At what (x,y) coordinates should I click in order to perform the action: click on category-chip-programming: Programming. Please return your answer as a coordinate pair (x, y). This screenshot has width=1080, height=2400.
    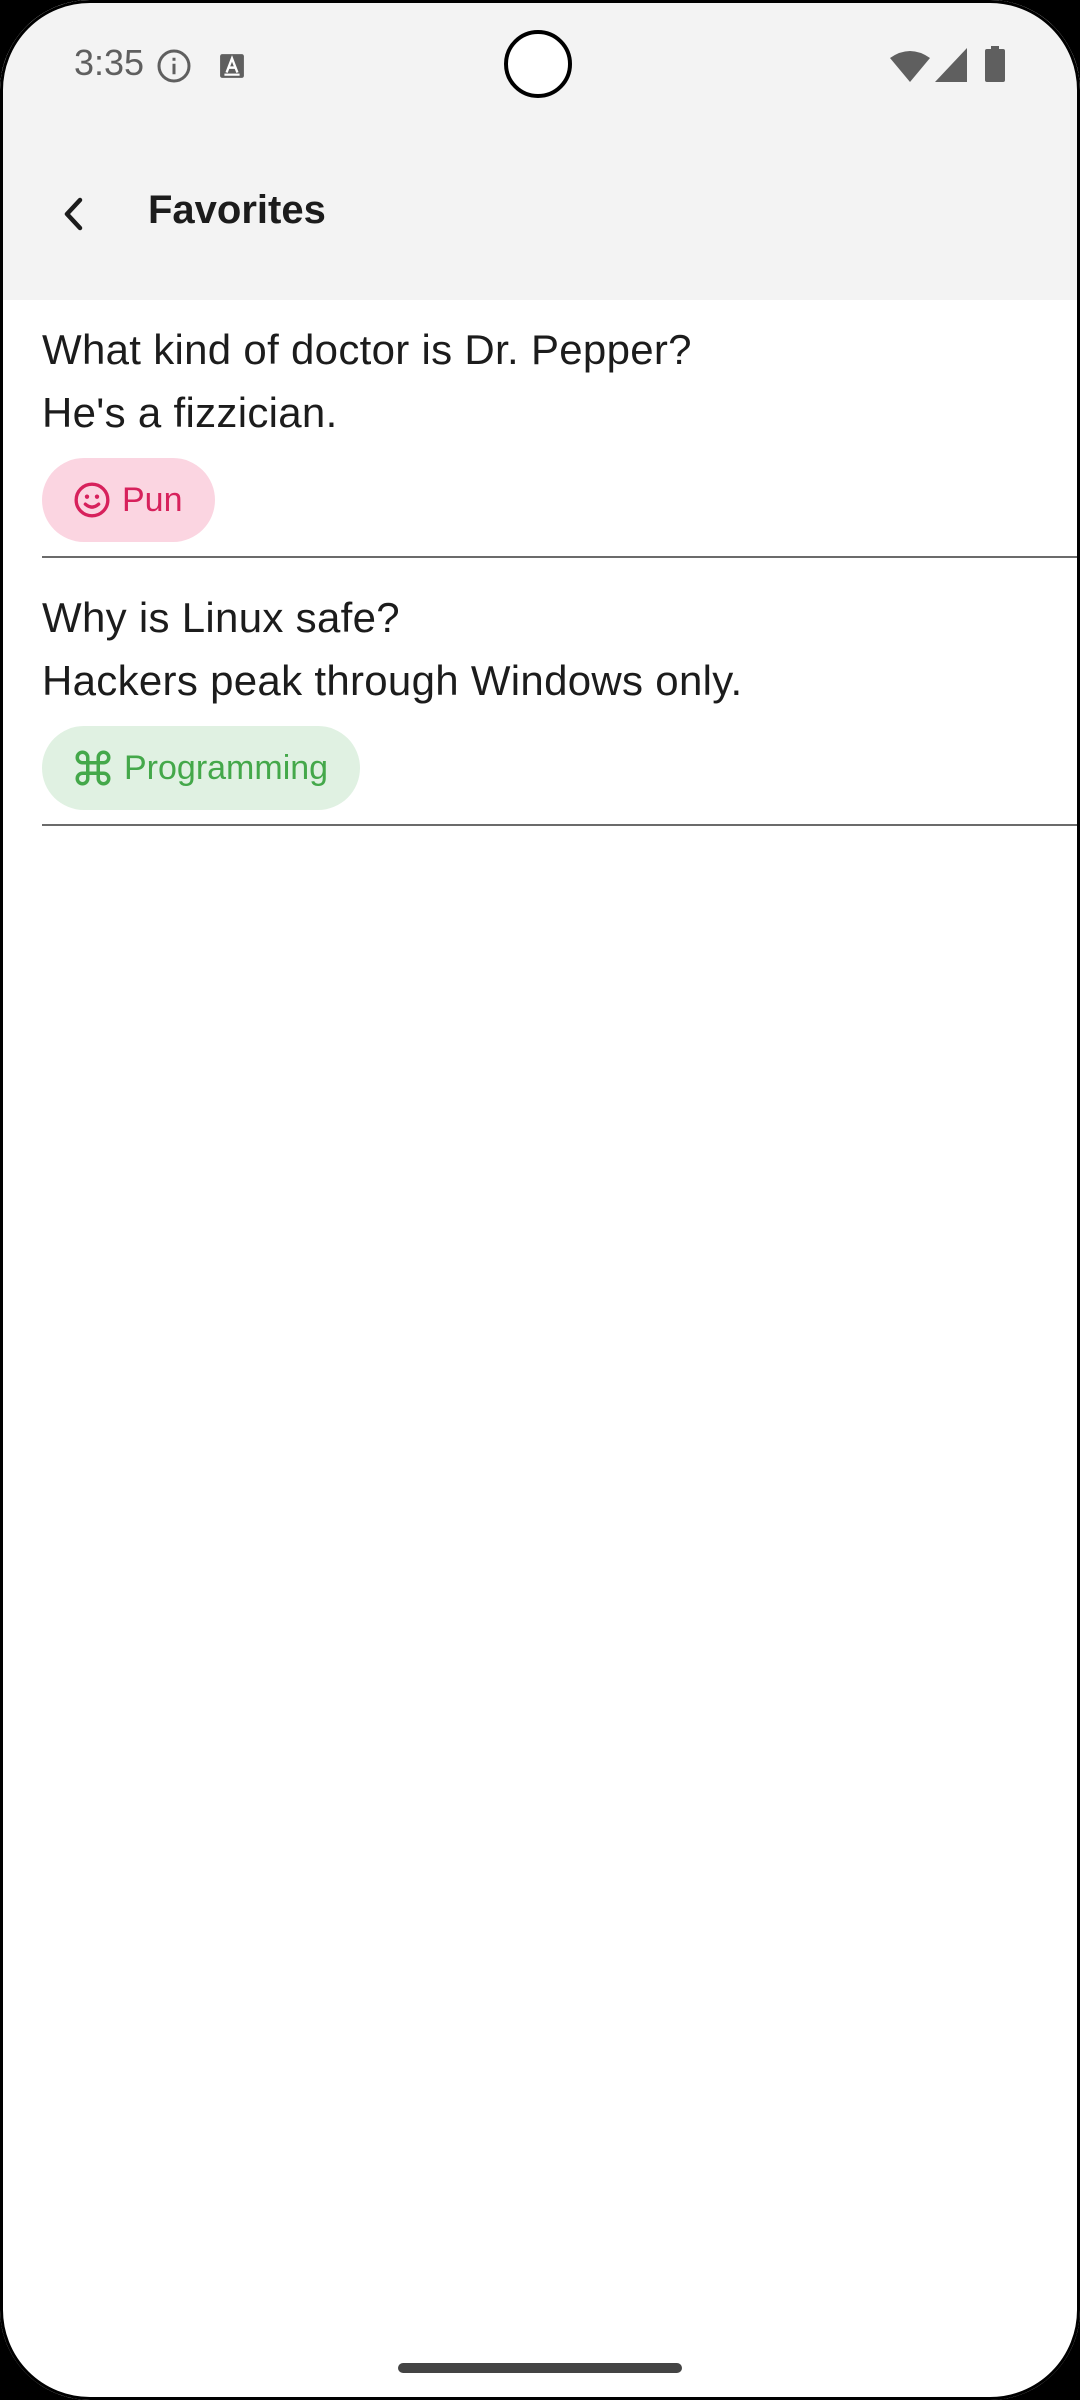
    Looking at the image, I should click on (201, 768).